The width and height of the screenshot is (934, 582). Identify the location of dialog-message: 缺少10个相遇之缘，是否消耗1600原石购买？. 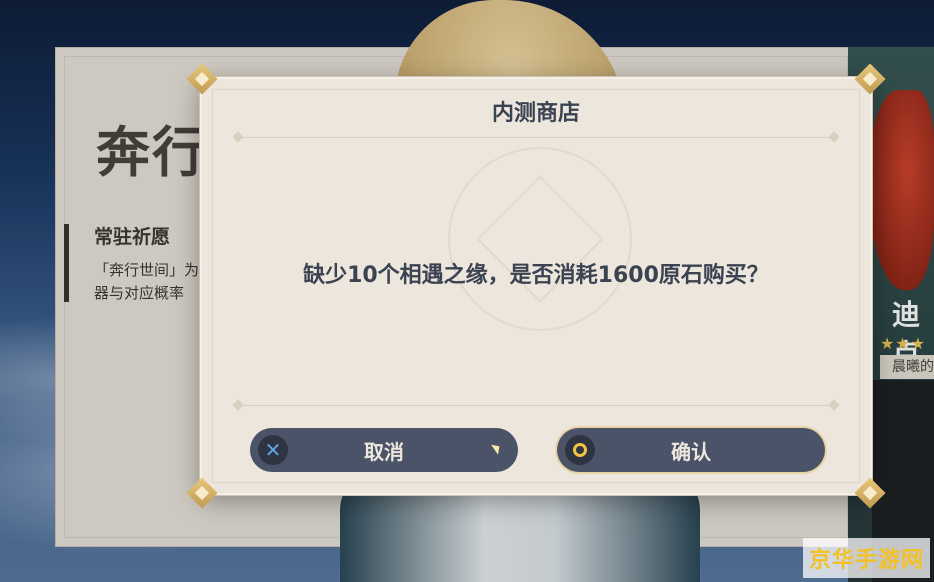
(536, 275).